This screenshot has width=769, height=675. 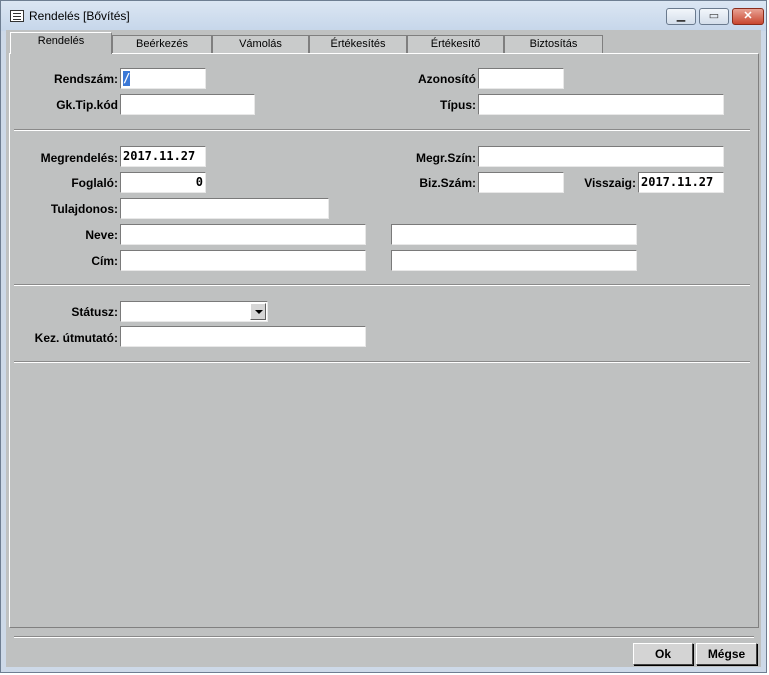 I want to click on tipus-field, so click(x=601, y=104).